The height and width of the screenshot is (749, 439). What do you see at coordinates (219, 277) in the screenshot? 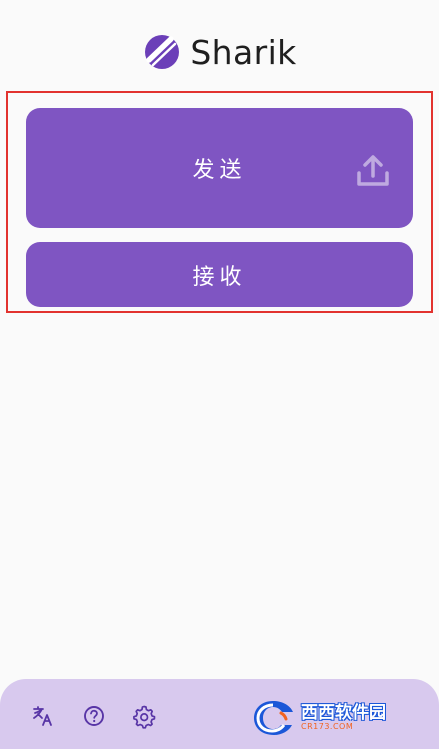
I see `receive-button-label: 接收` at bounding box center [219, 277].